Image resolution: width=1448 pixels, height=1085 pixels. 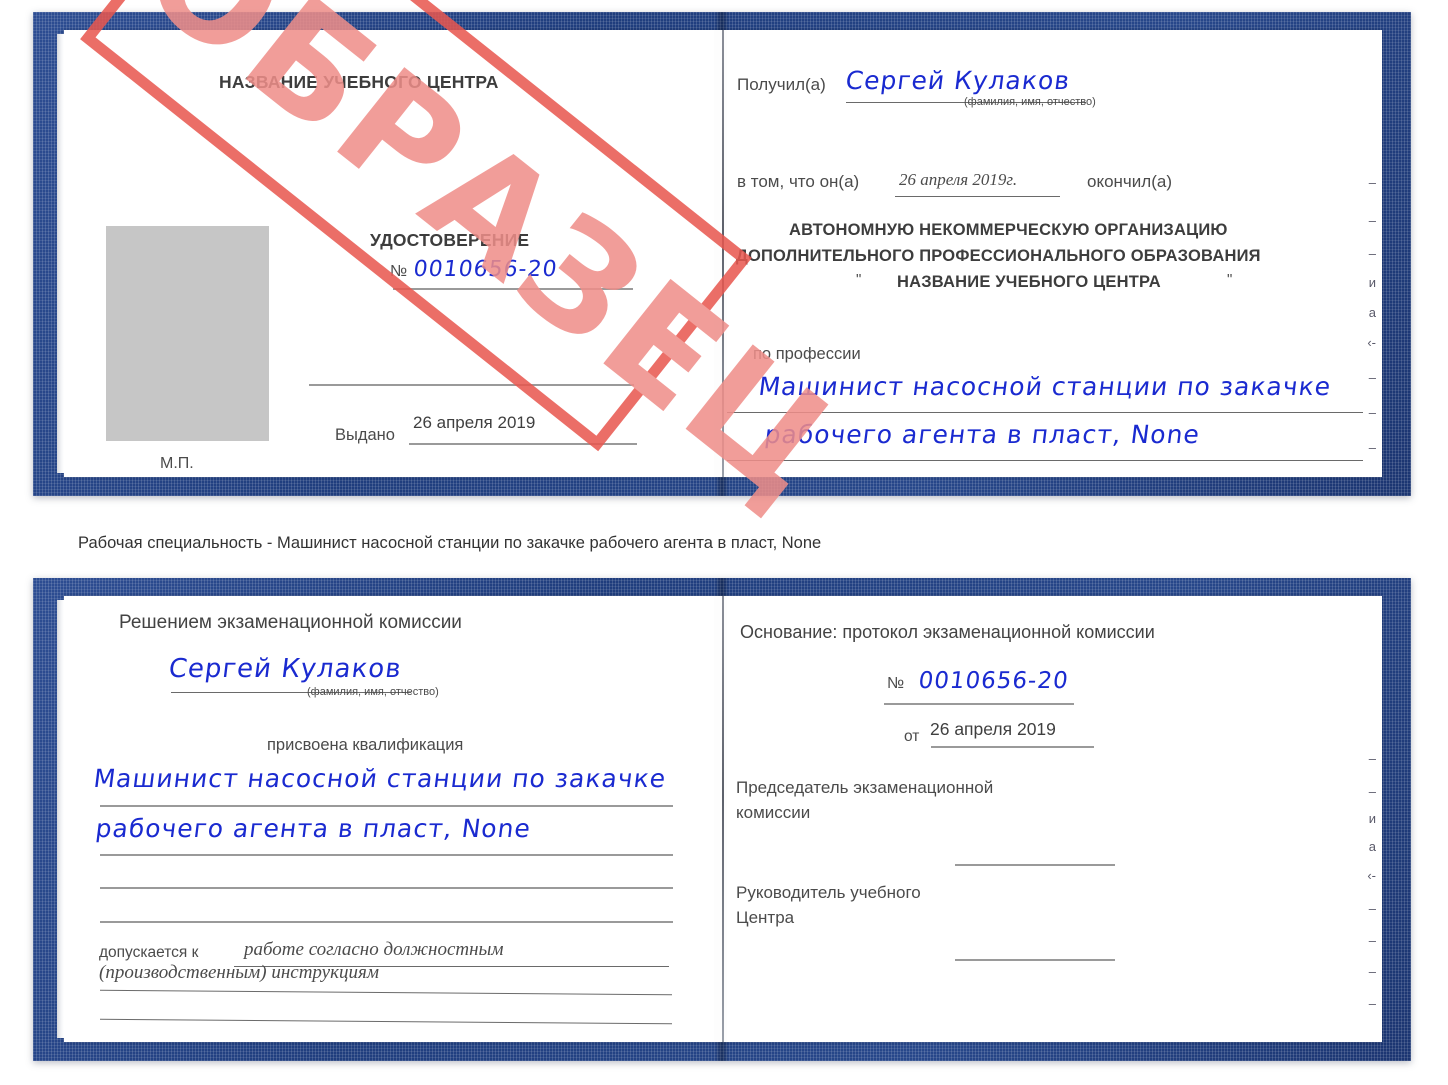 I want to click on qualification-line1: Машинист насосной станции по закачке, so click(x=380, y=778).